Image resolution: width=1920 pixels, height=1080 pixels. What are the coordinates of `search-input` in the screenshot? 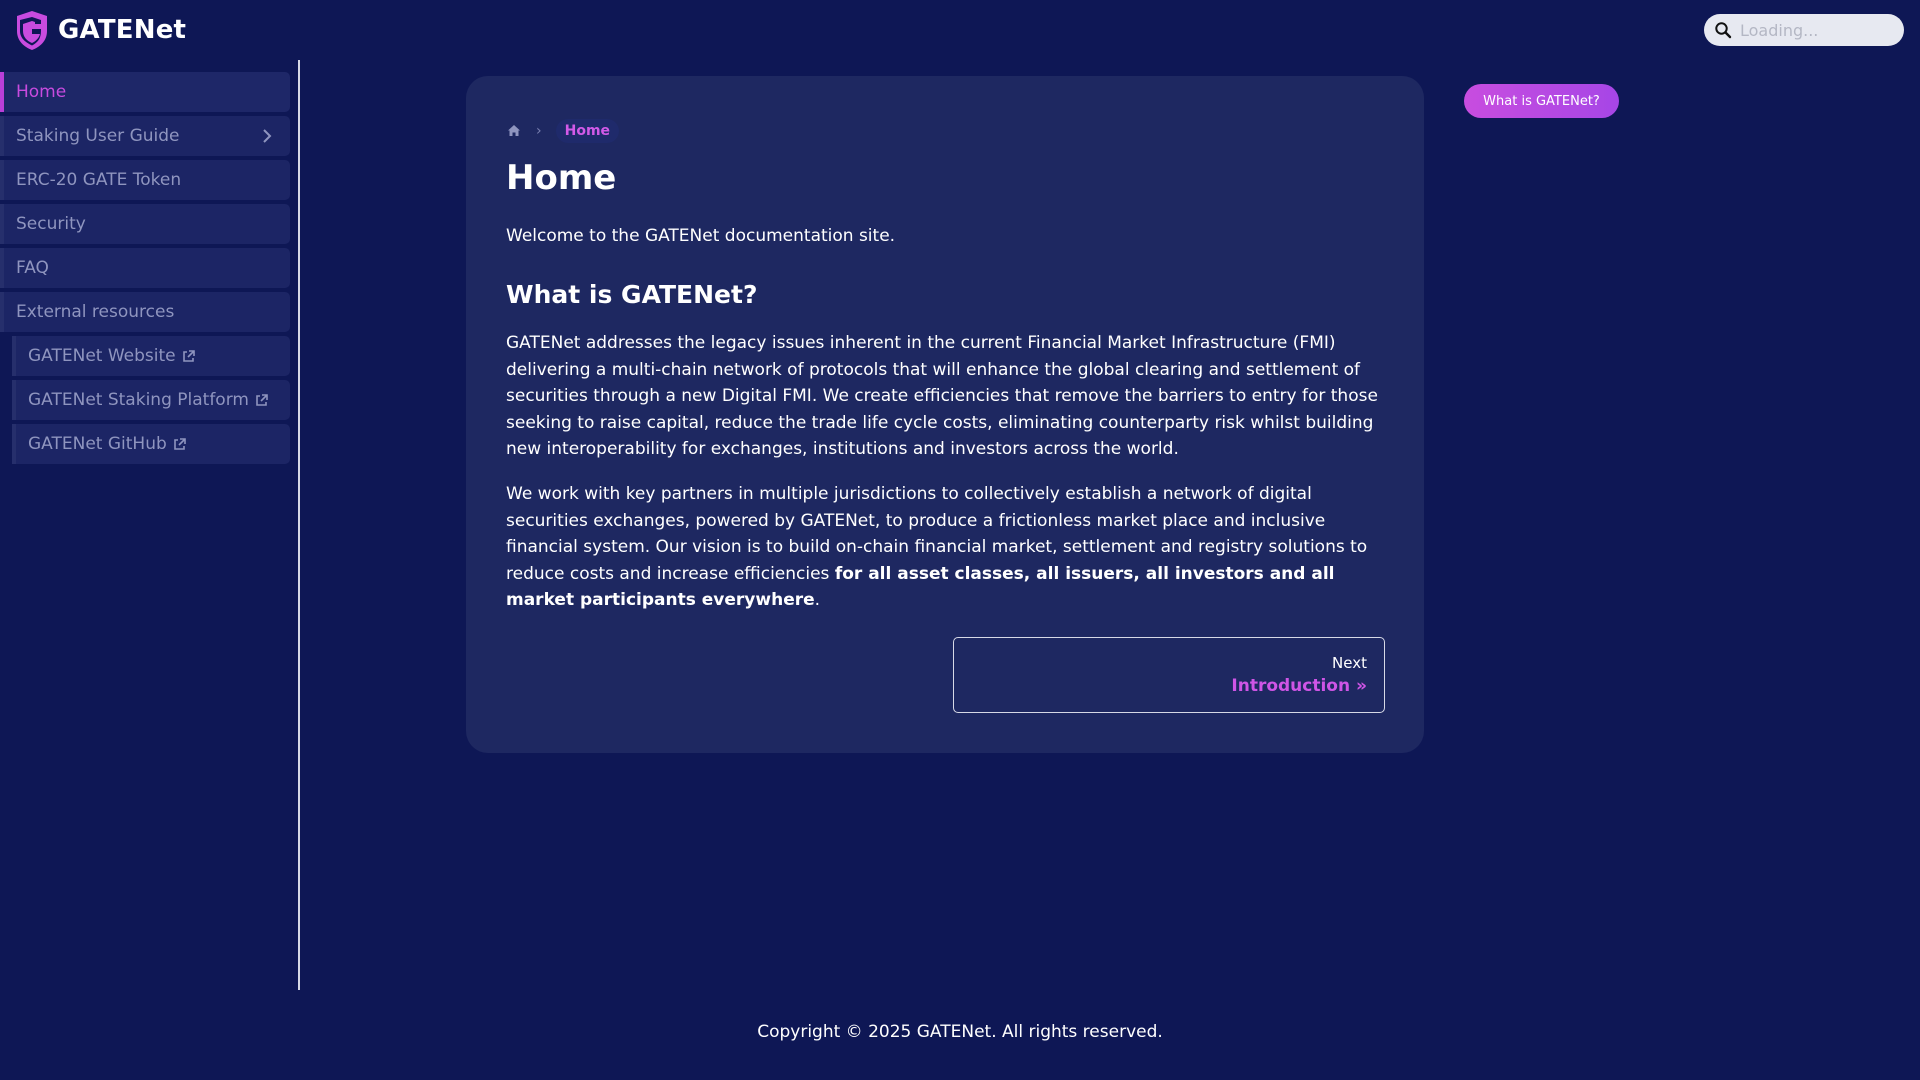 It's located at (1820, 30).